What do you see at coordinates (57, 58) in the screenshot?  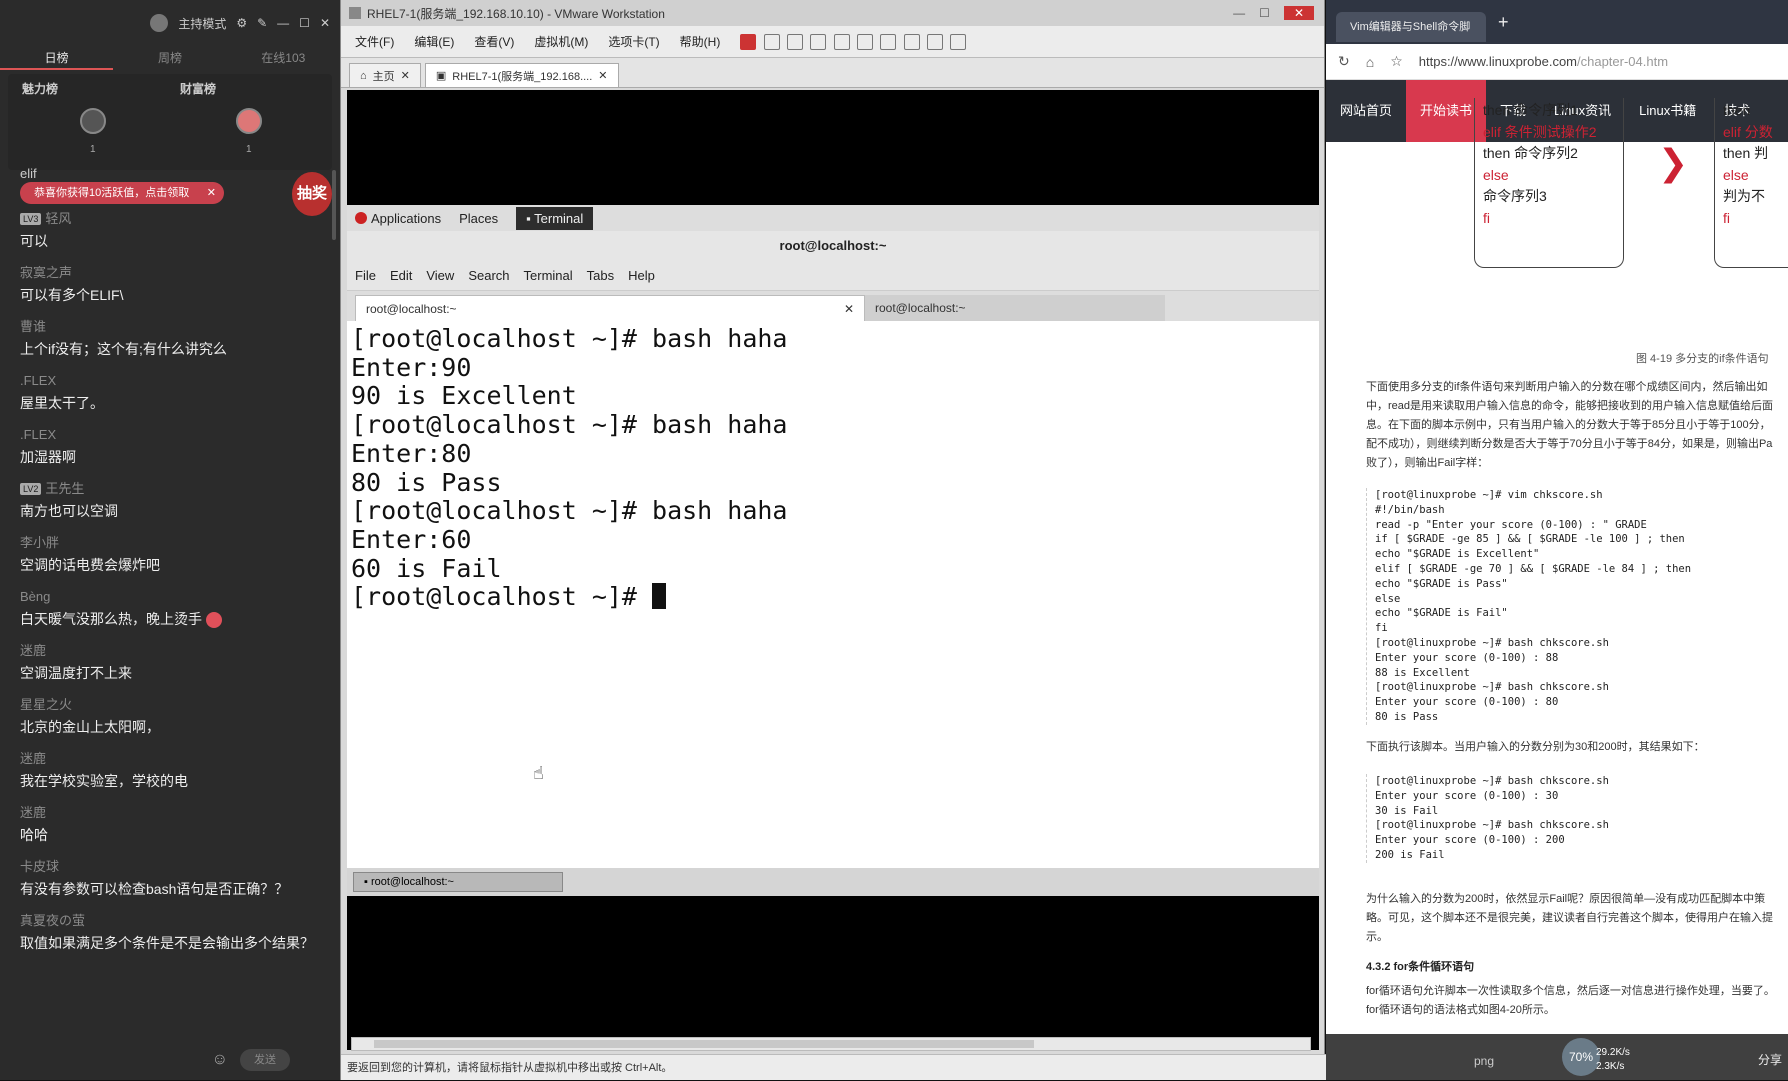 I see `tab-daily: 日榜` at bounding box center [57, 58].